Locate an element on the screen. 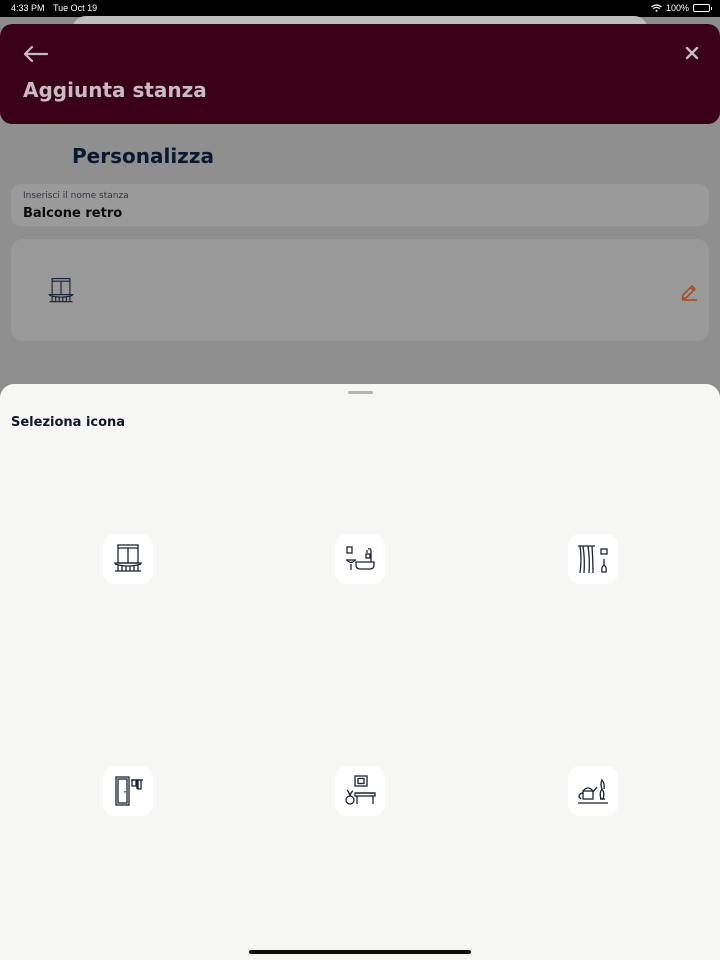 Image resolution: width=720 pixels, height=960 pixels. status-date: Tue Oct 19 is located at coordinates (75, 8).